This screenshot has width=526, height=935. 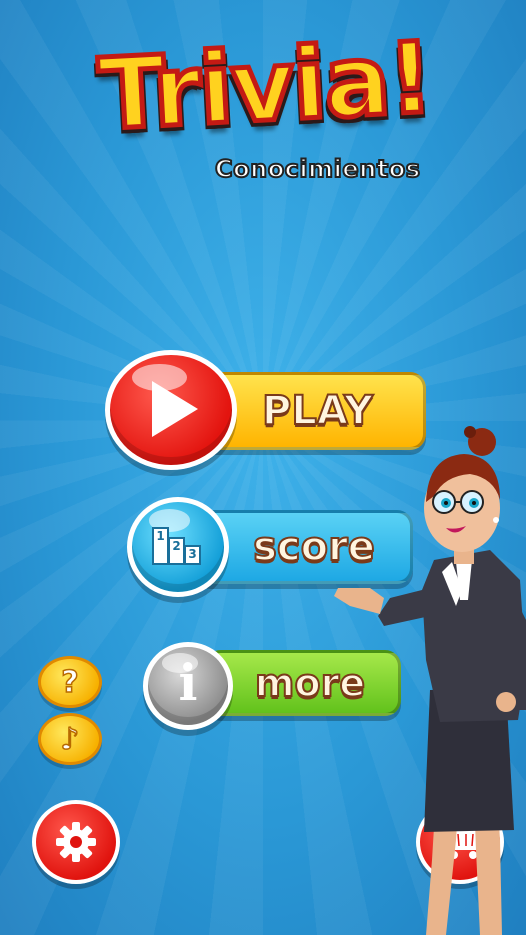 I want to click on info-icon: i, so click(x=188, y=682).